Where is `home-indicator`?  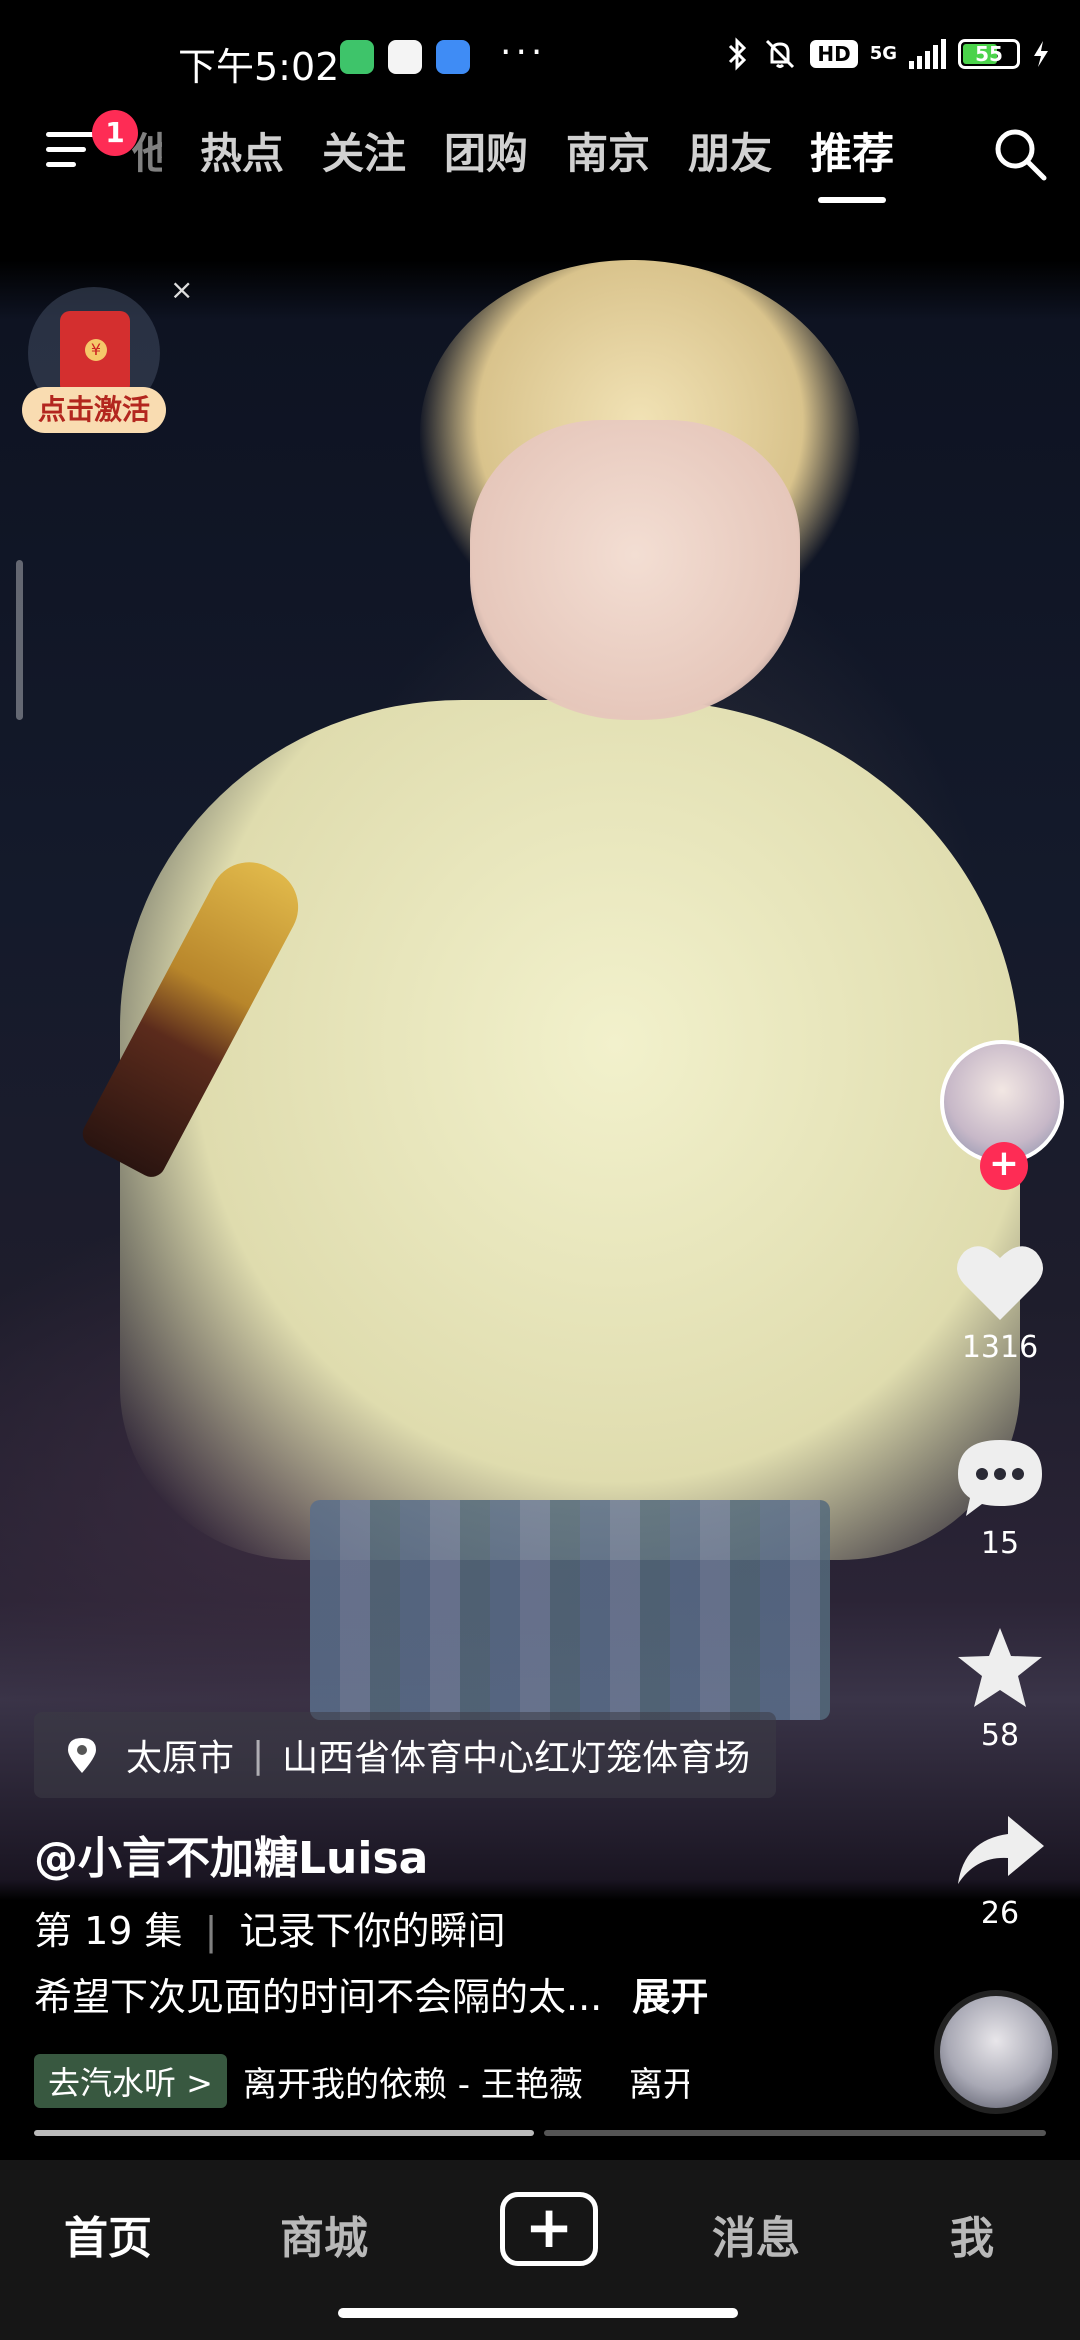 home-indicator is located at coordinates (538, 2313).